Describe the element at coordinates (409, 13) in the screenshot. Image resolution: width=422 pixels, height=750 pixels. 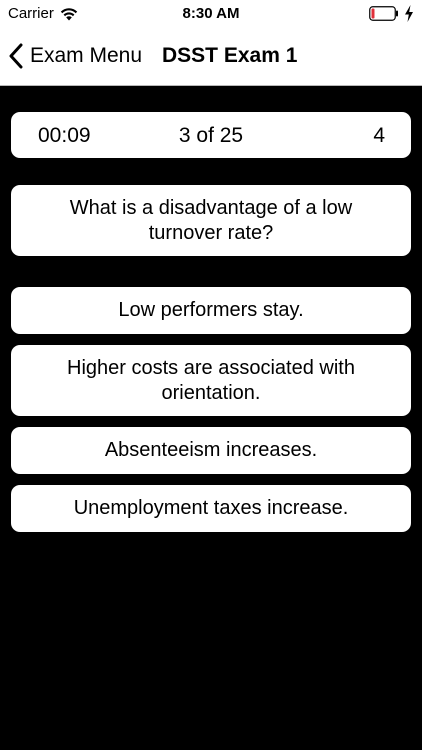
I see `charging-bolt-icon` at that location.